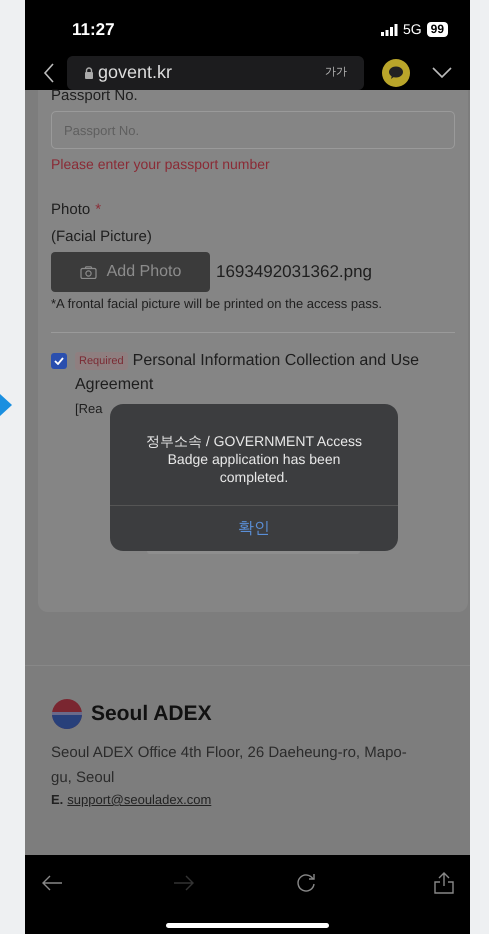 The image size is (489, 934). I want to click on email-link: support@seouladex.com, so click(139, 800).